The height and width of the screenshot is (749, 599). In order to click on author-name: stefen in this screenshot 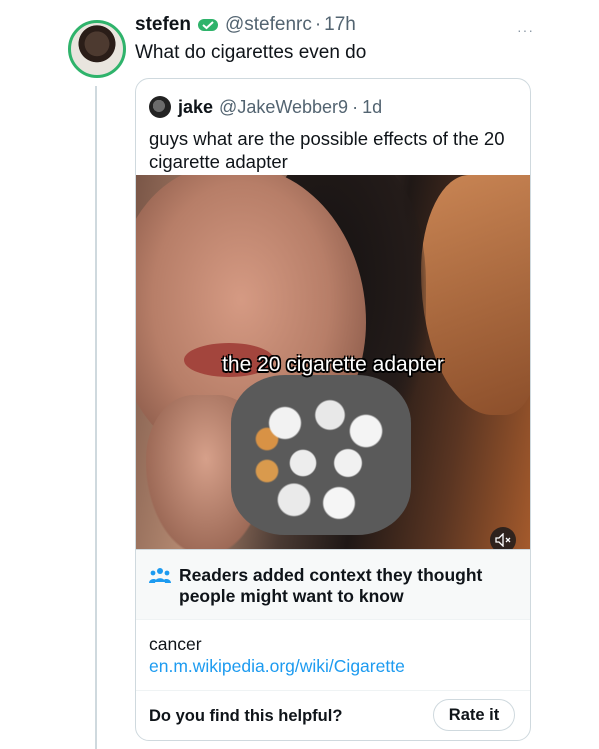, I will do `click(163, 25)`.